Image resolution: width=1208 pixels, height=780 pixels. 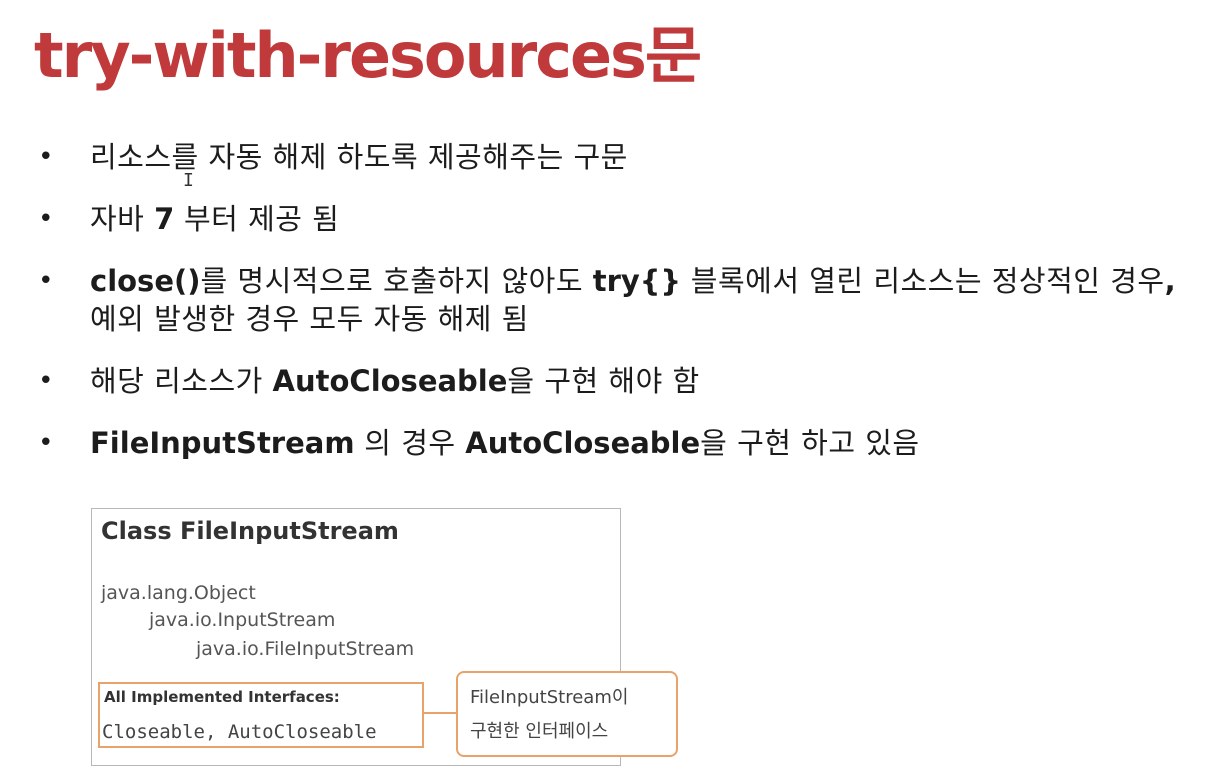 I want to click on callout-line-1: FileInputStream이, so click(x=549, y=697).